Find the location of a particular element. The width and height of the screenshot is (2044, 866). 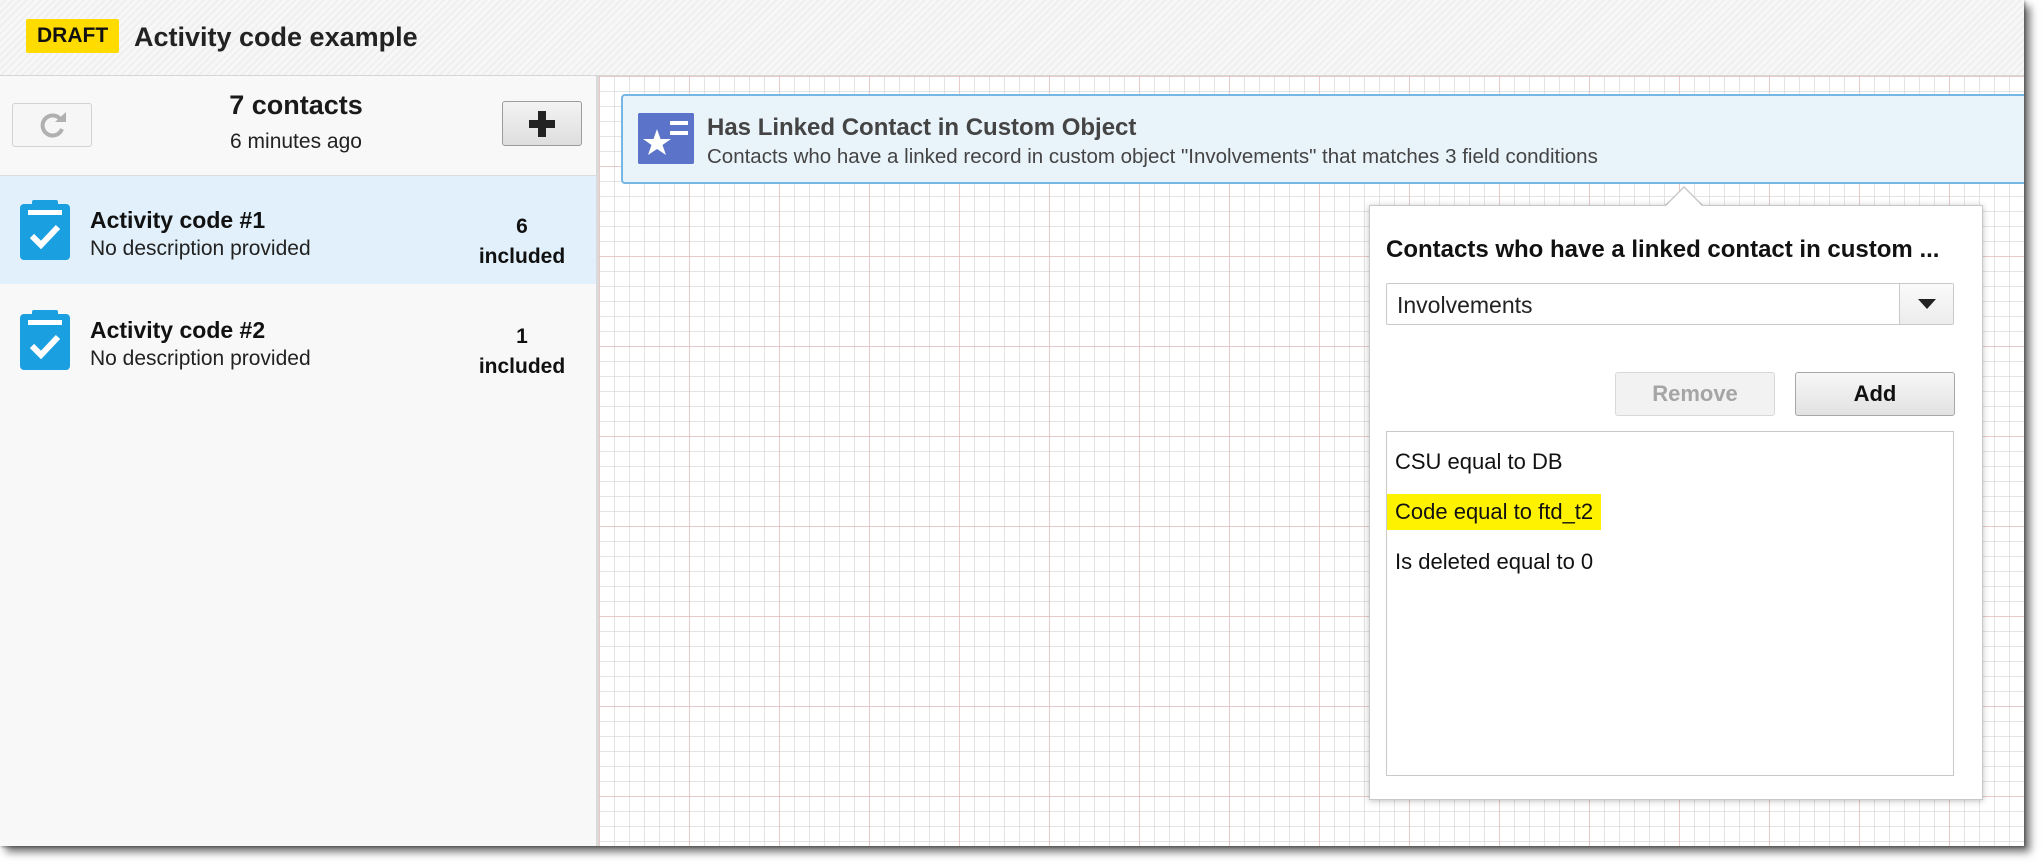

condition-item-selected: Code equal to ftd_t2 is located at coordinates (1494, 512).